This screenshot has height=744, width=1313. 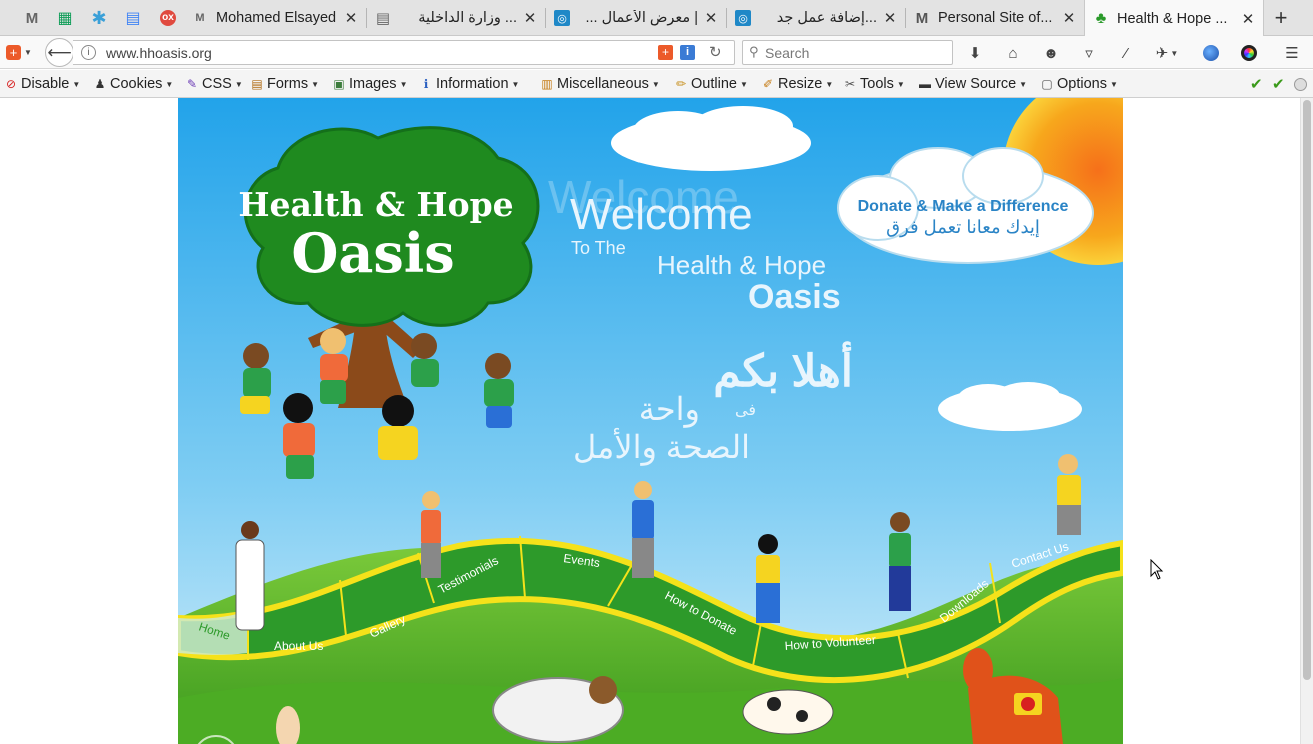 I want to click on pinned-tab-docs: ▤, so click(x=133, y=18).